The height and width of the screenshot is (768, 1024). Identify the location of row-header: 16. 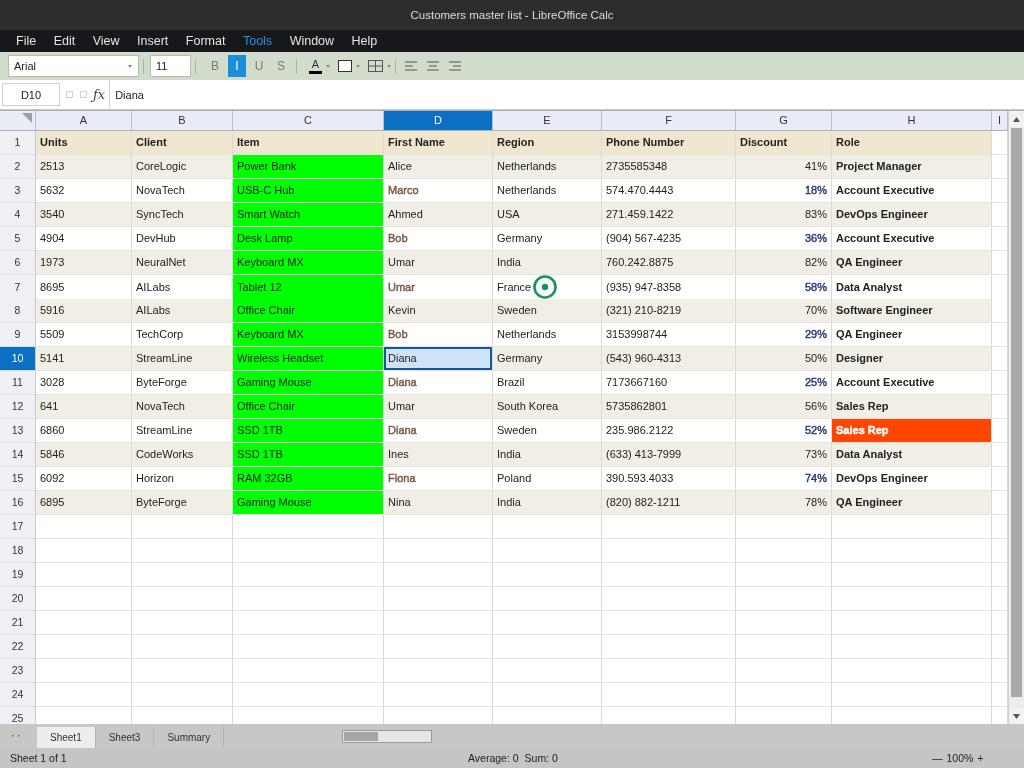
(18, 503).